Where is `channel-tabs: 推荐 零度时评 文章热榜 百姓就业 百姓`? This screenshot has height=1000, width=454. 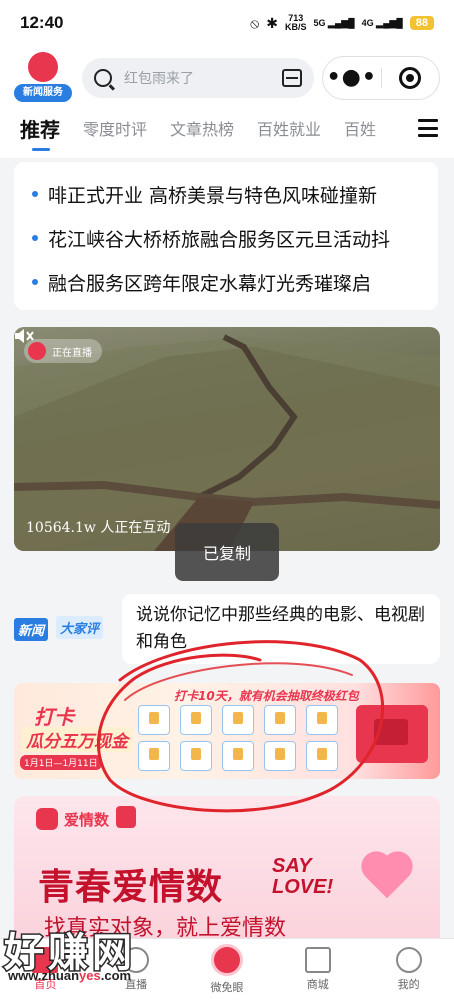
channel-tabs: 推荐 零度时评 文章热榜 百姓就业 百姓 is located at coordinates (227, 129).